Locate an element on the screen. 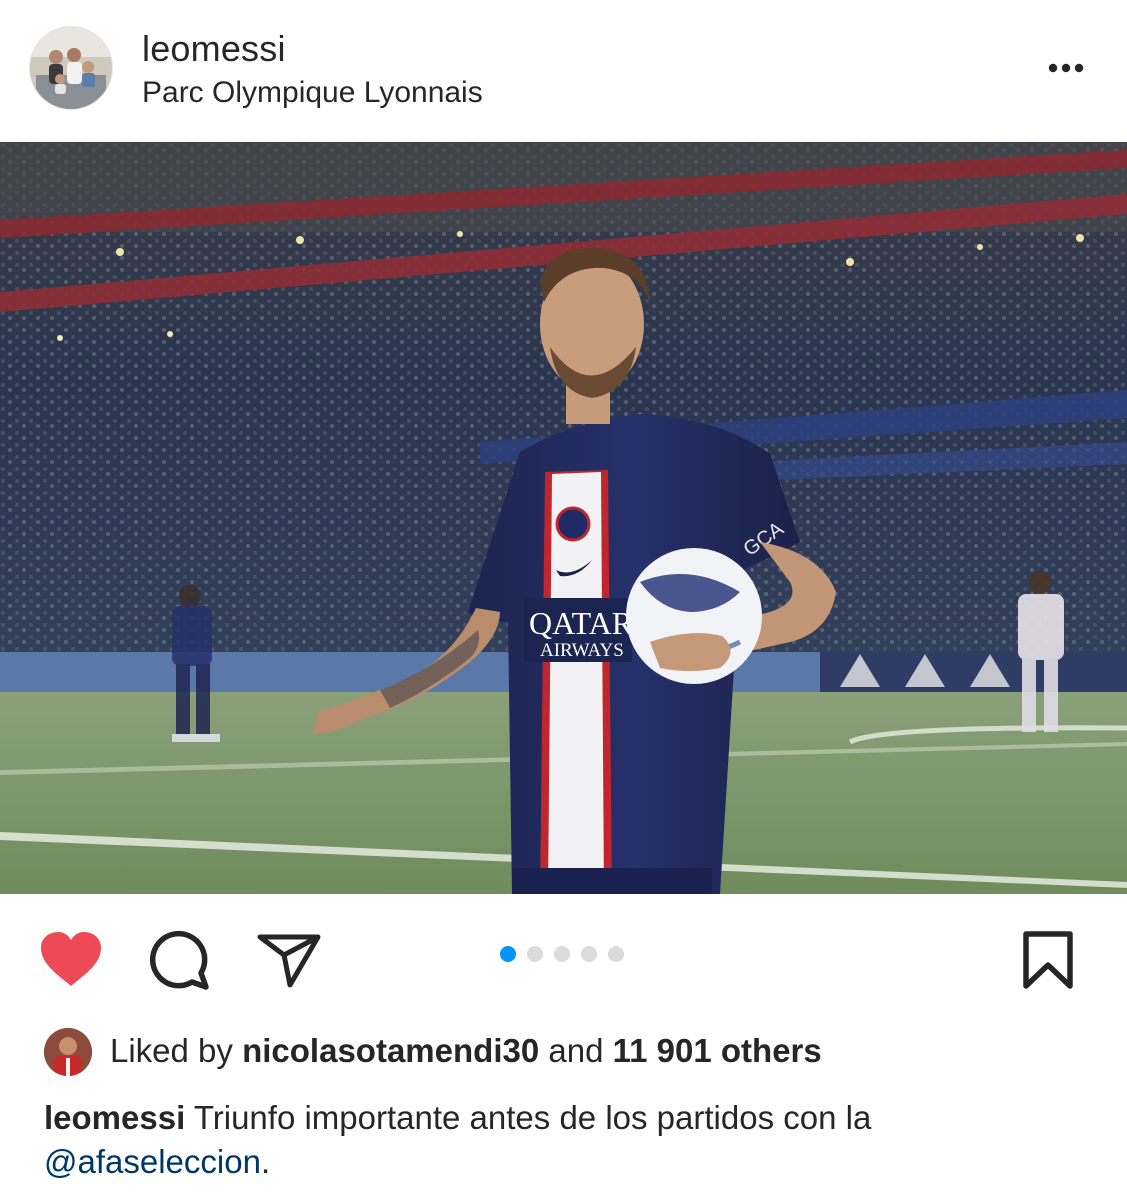  comment-button is located at coordinates (179, 961).